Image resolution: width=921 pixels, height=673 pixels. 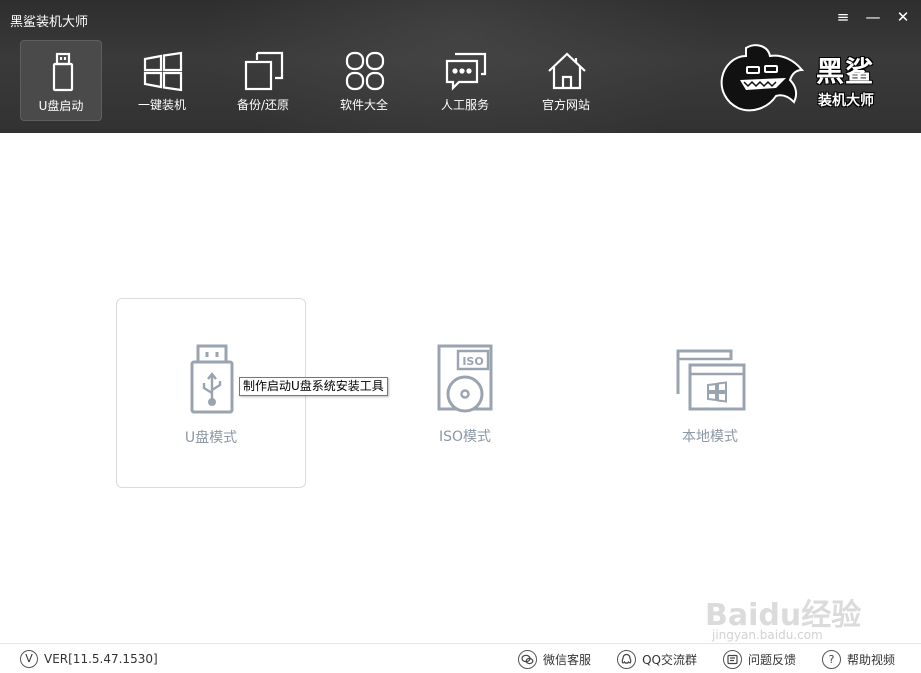 What do you see at coordinates (567, 660) in the screenshot?
I see `wechat-service-label: 微信客服` at bounding box center [567, 660].